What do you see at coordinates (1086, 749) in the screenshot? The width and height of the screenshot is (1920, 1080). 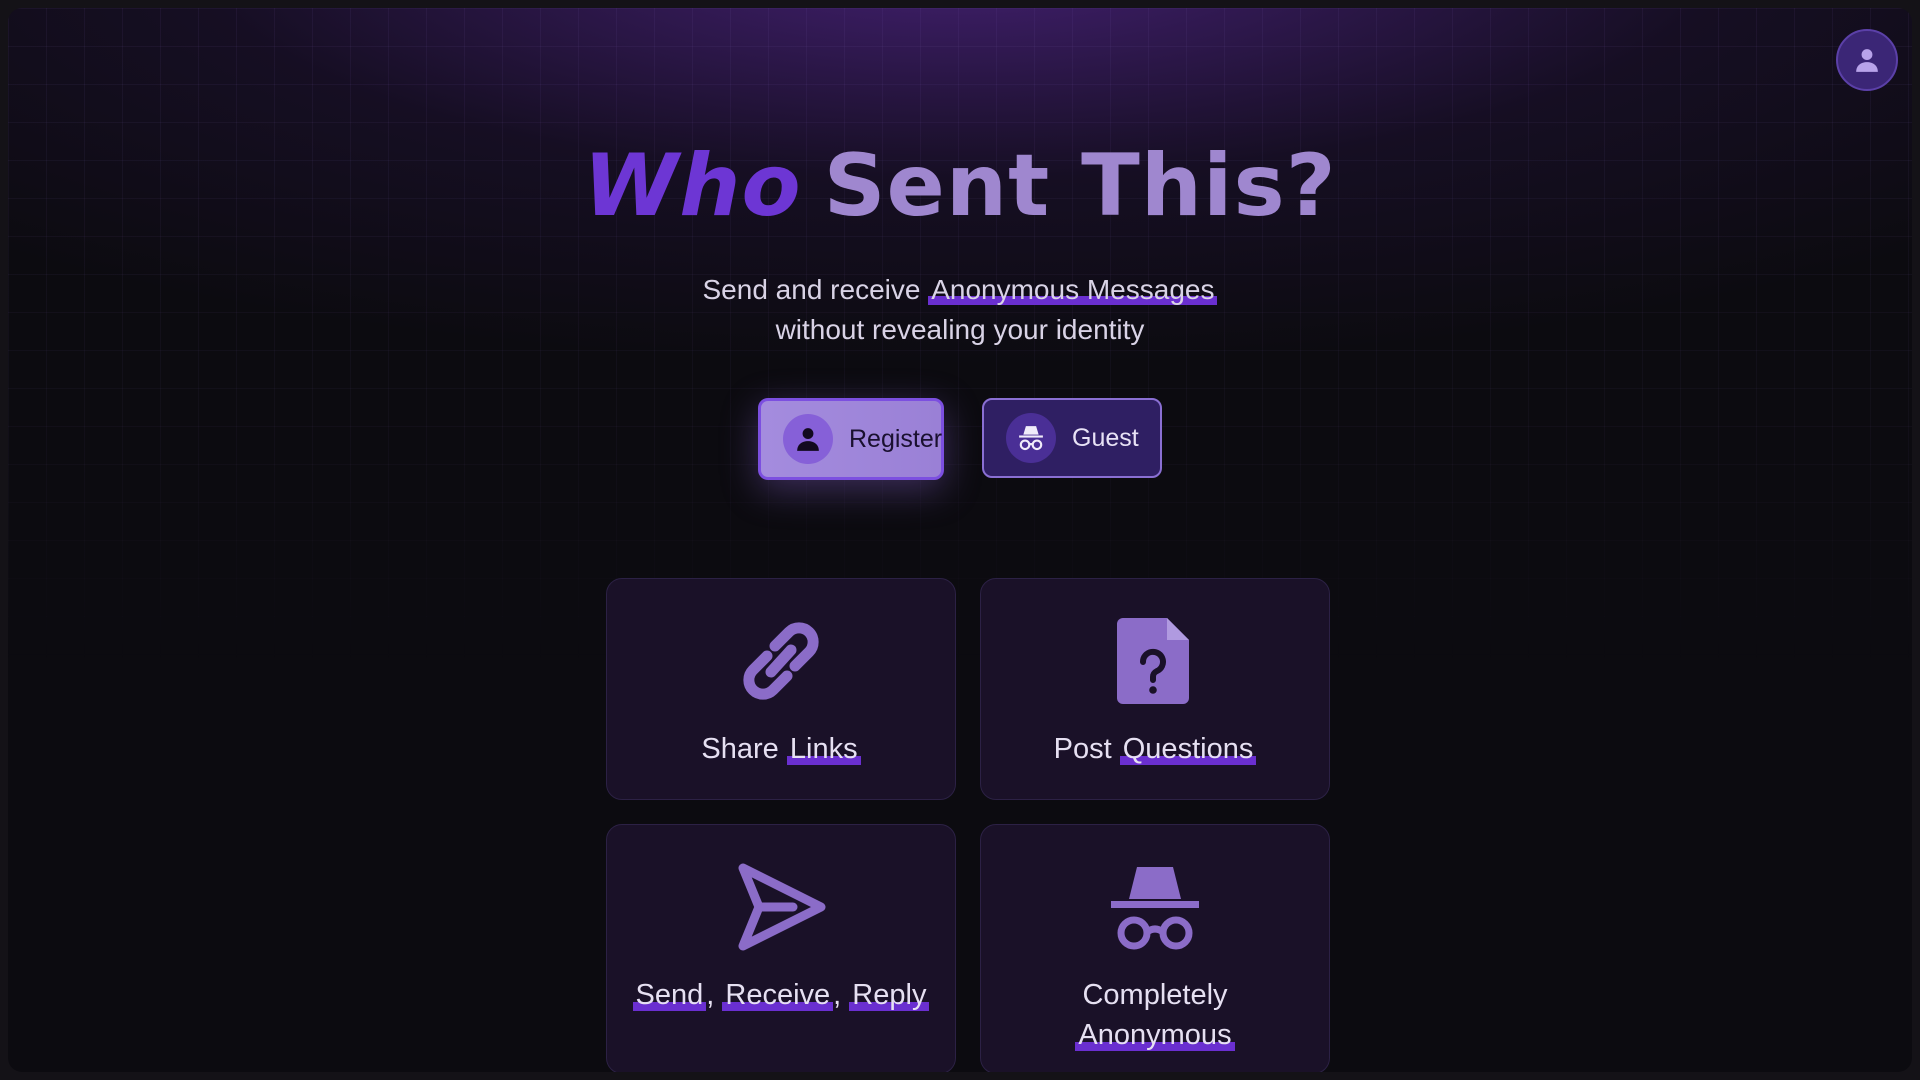 I see `post-prefix: Post` at bounding box center [1086, 749].